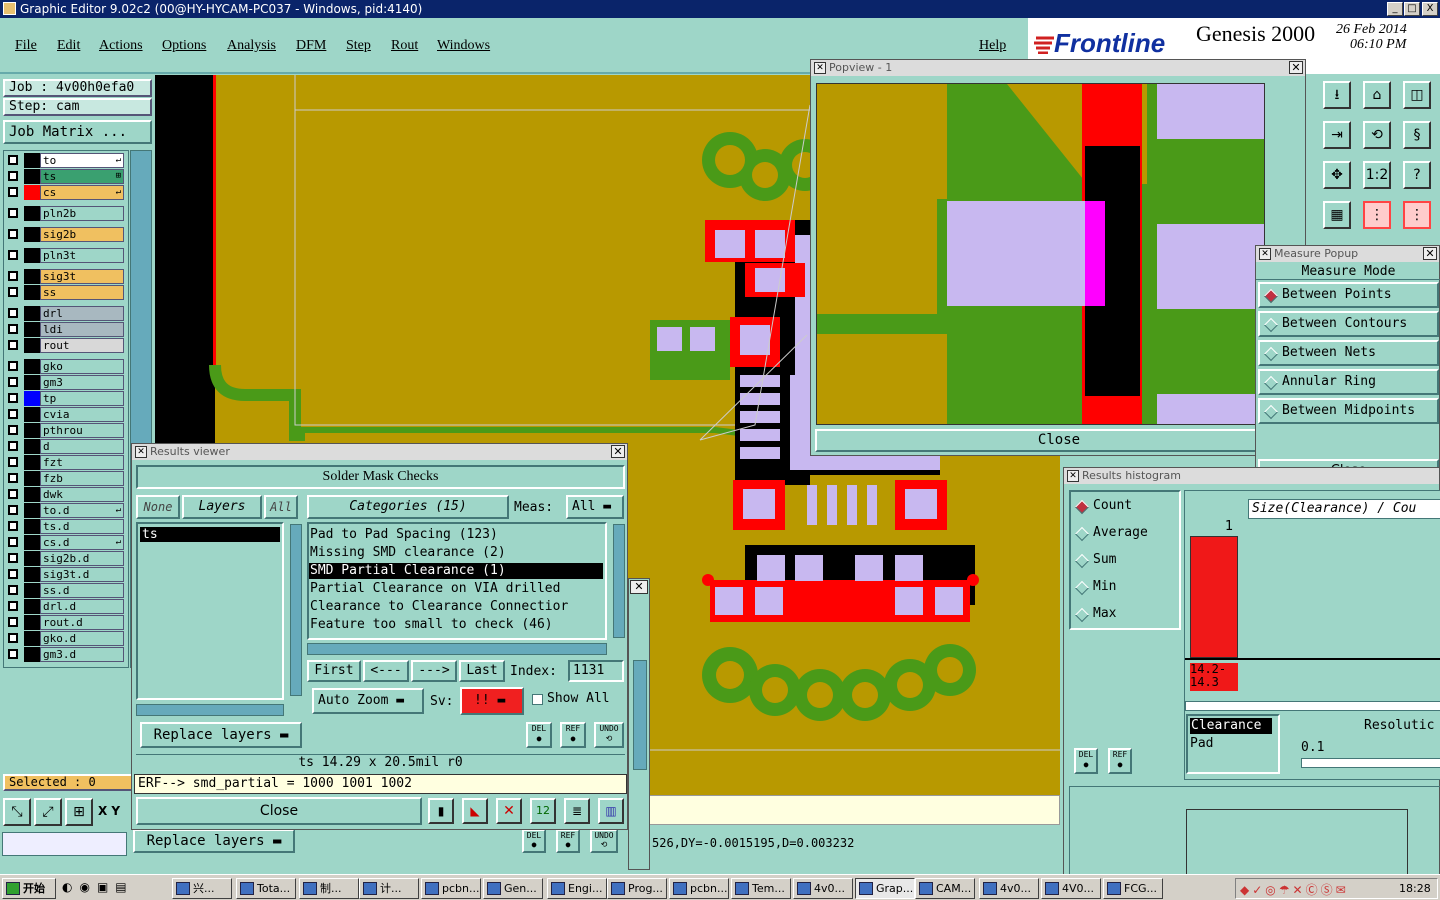 The image size is (1440, 900). Describe the element at coordinates (456, 535) in the screenshot. I see `category-item: Pad to Pad Spacing (123)` at that location.